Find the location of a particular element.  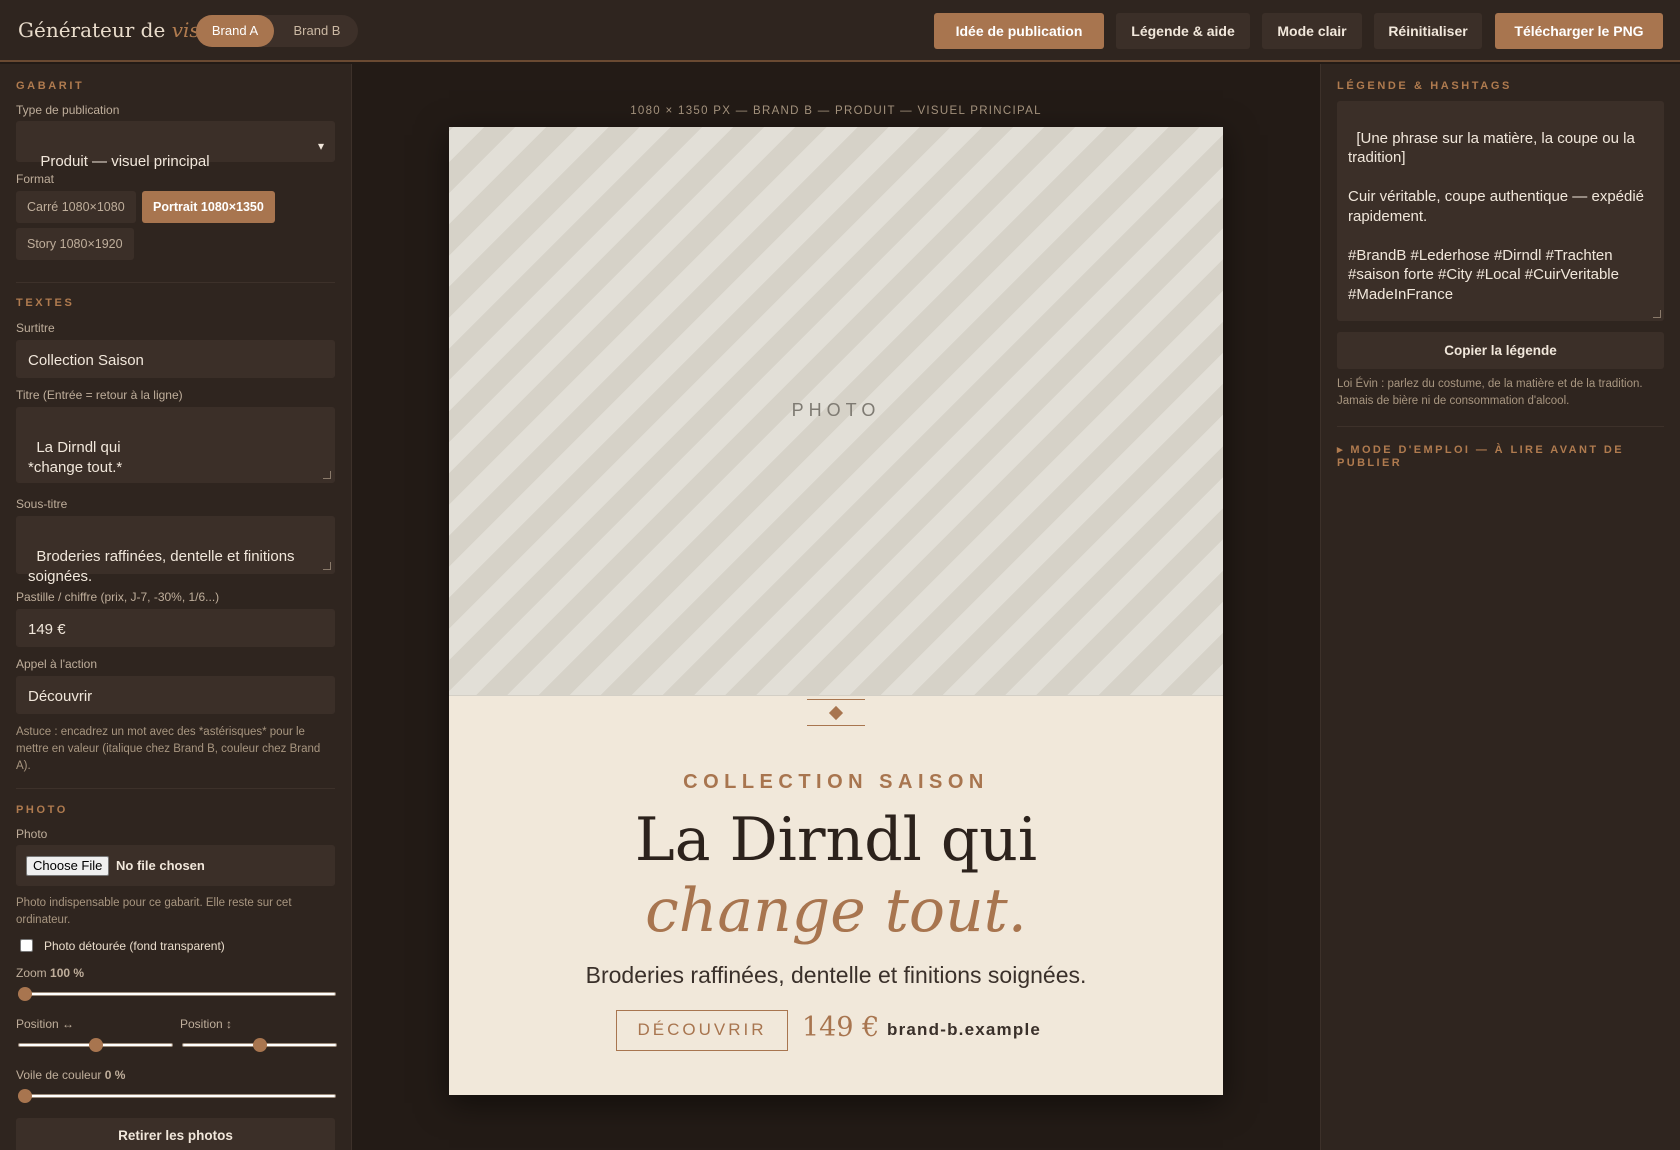

pastille-input: 149 € is located at coordinates (175, 628).